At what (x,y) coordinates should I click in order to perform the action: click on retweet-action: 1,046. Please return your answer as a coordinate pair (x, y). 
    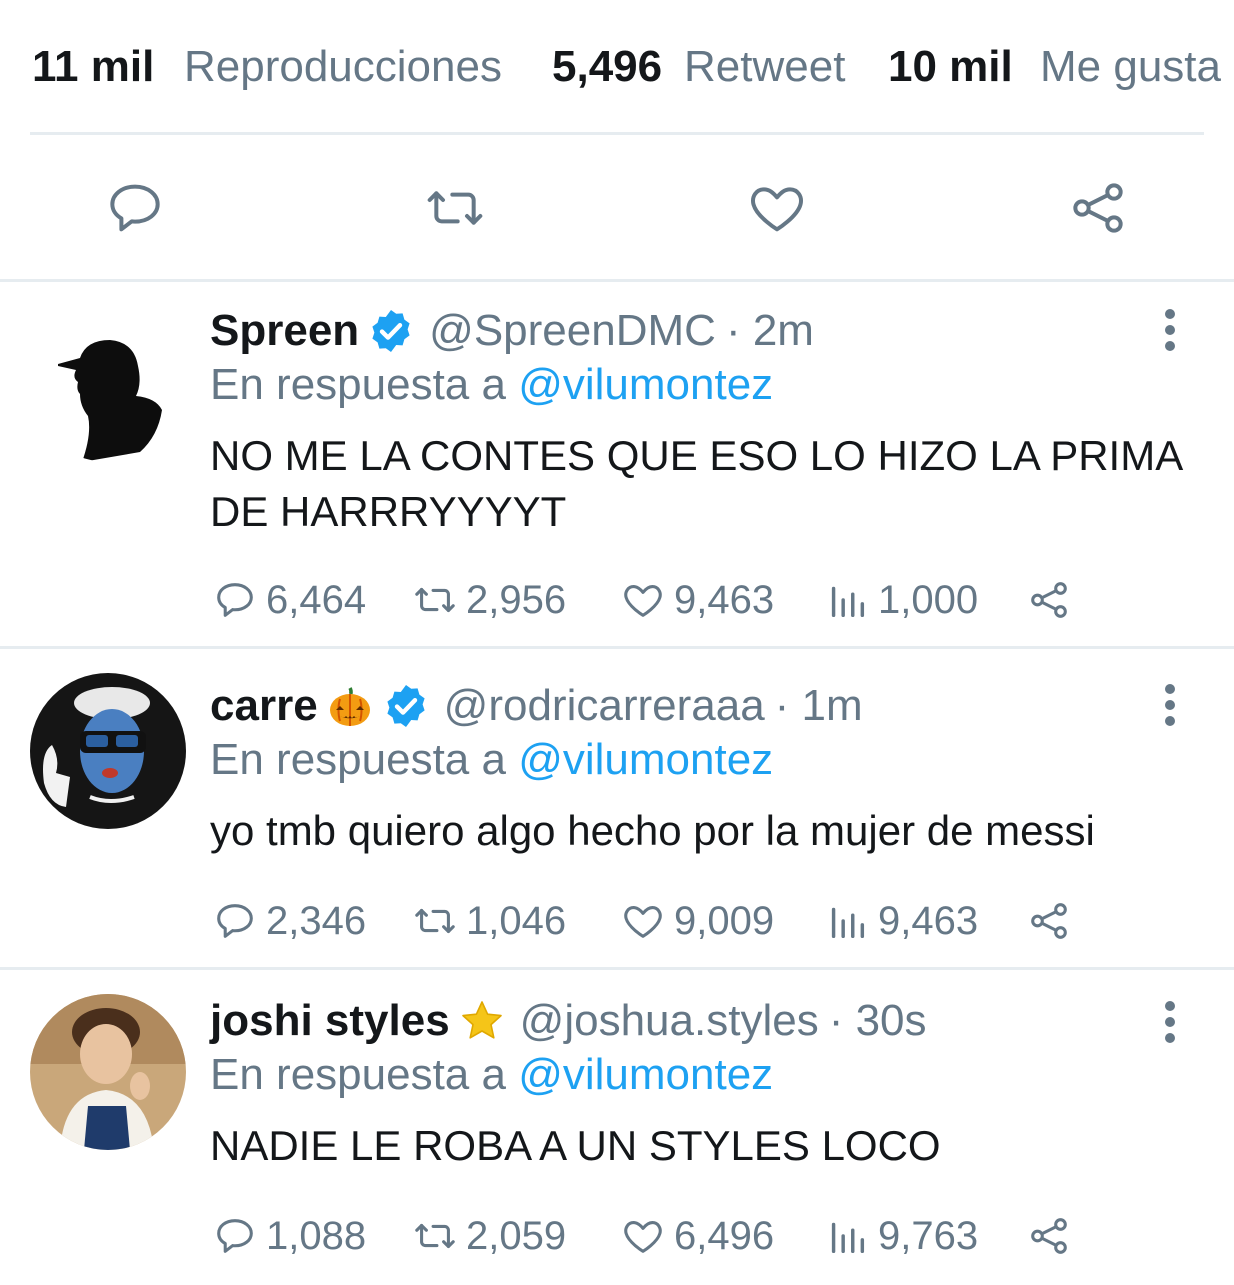
    Looking at the image, I should click on (489, 921).